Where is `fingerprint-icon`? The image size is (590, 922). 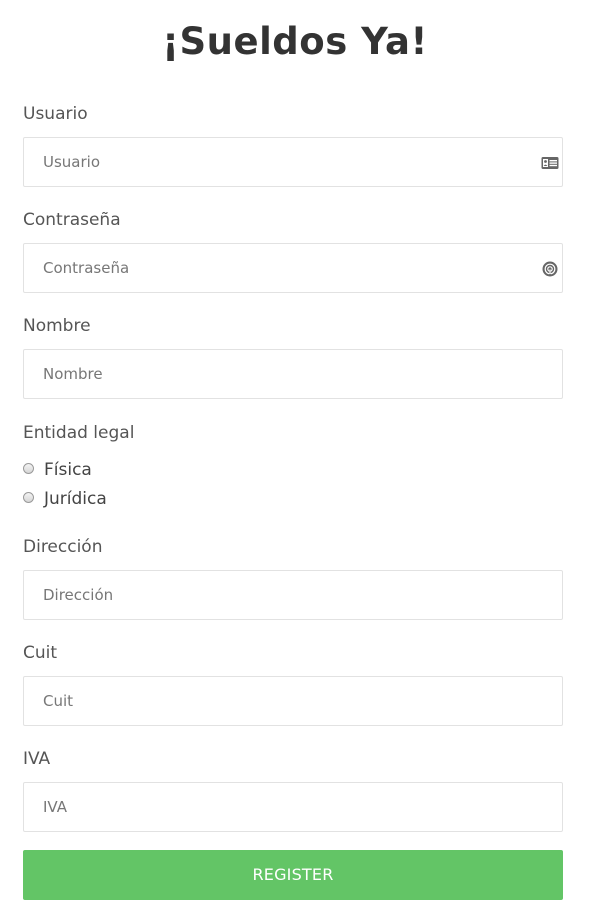
fingerprint-icon is located at coordinates (550, 269).